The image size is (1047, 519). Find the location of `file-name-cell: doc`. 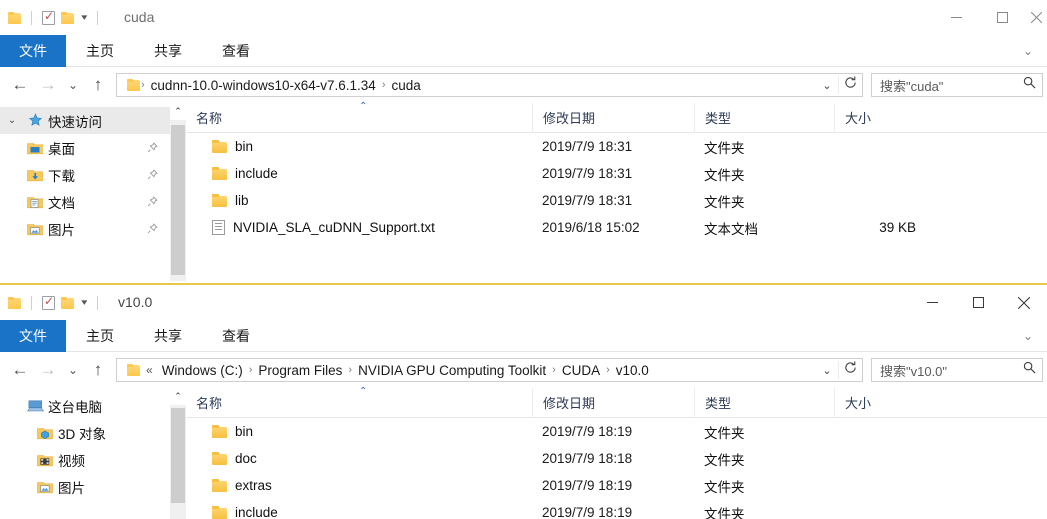

file-name-cell: doc is located at coordinates (359, 458).